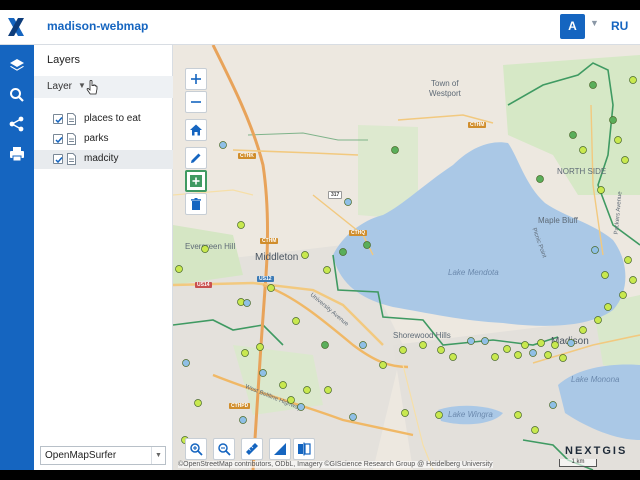 The height and width of the screenshot is (480, 640). I want to click on share-icon, so click(17, 124).